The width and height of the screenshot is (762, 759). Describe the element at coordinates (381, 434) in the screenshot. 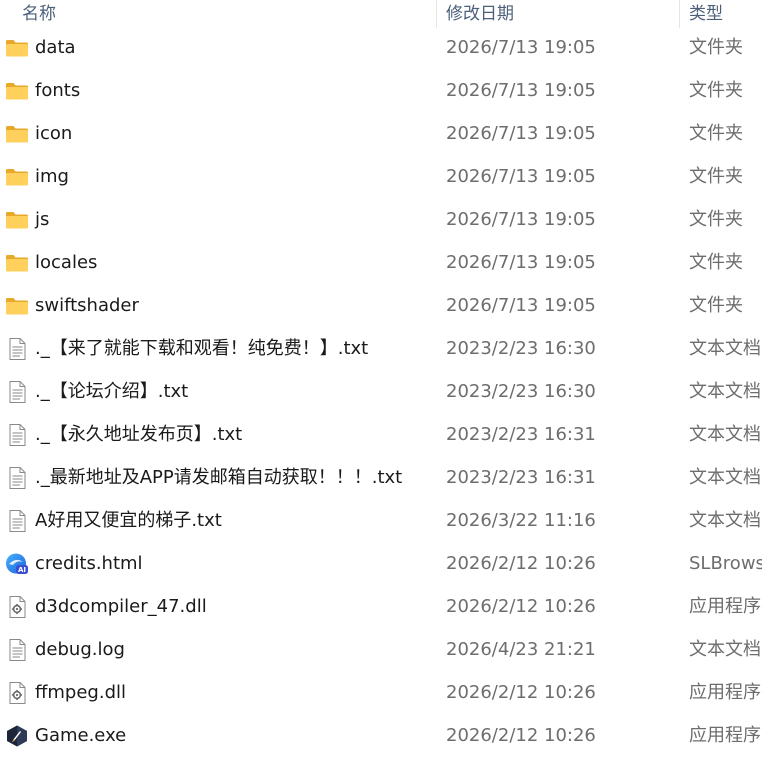

I see `file-row: ._【永久地址发布页】.txt 2023/2/23 16:31 文本文档` at that location.